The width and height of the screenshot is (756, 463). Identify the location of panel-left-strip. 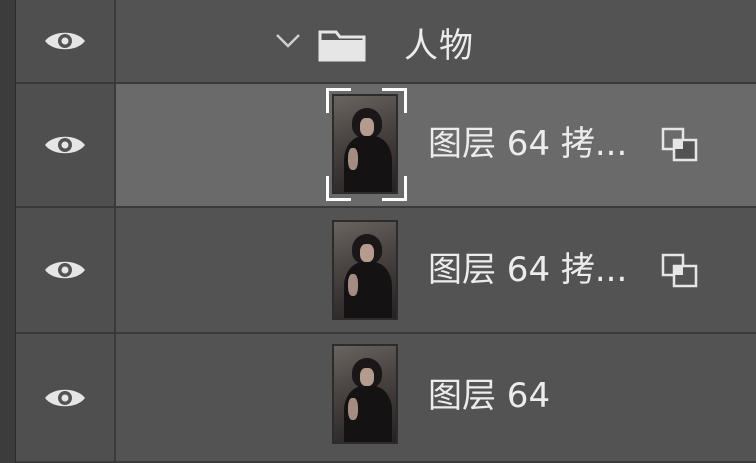
(8, 231).